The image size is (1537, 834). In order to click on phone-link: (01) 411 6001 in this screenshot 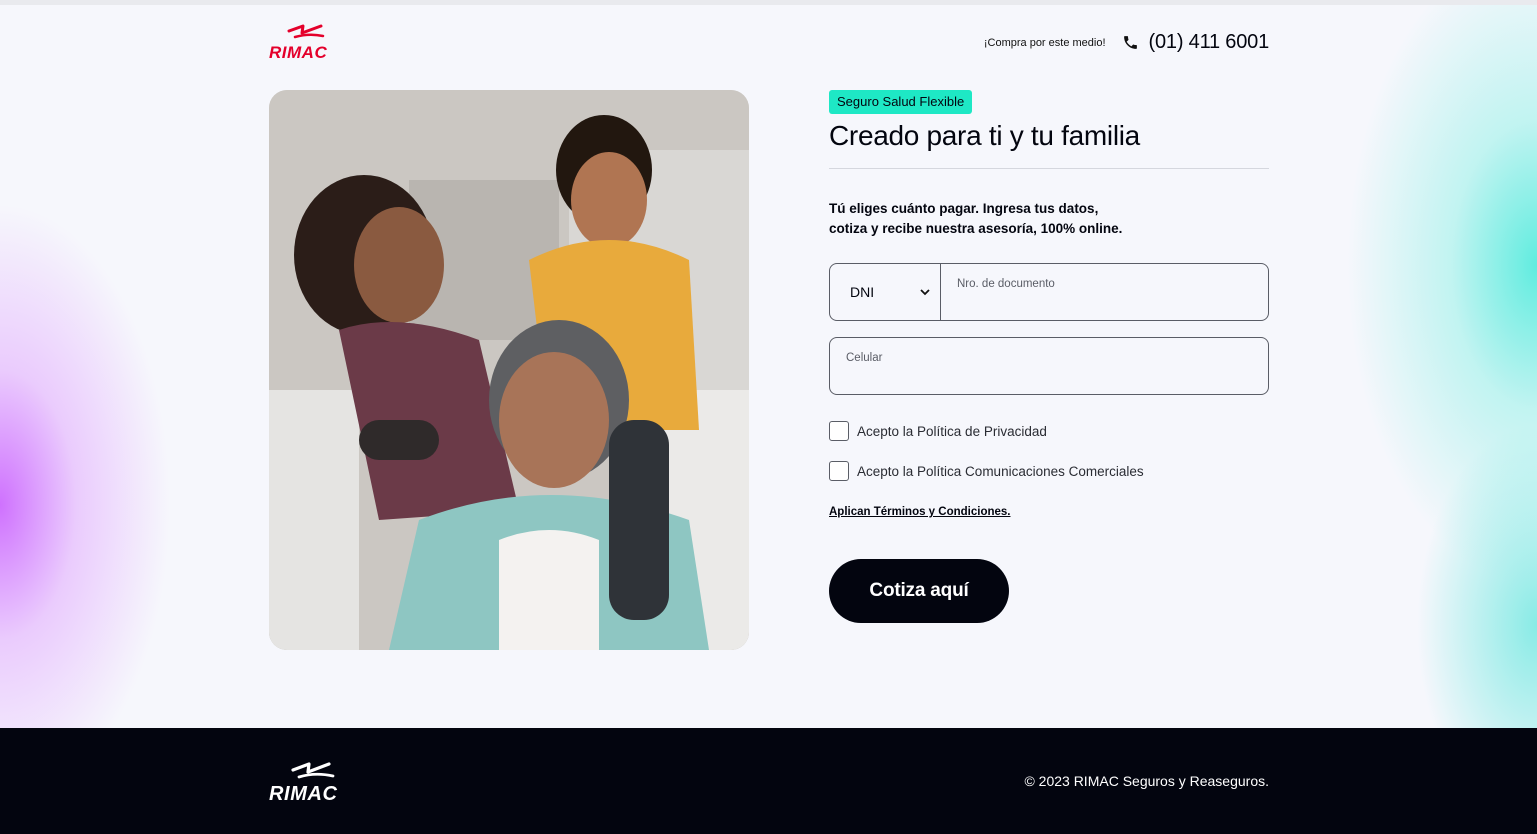, I will do `click(1209, 42)`.